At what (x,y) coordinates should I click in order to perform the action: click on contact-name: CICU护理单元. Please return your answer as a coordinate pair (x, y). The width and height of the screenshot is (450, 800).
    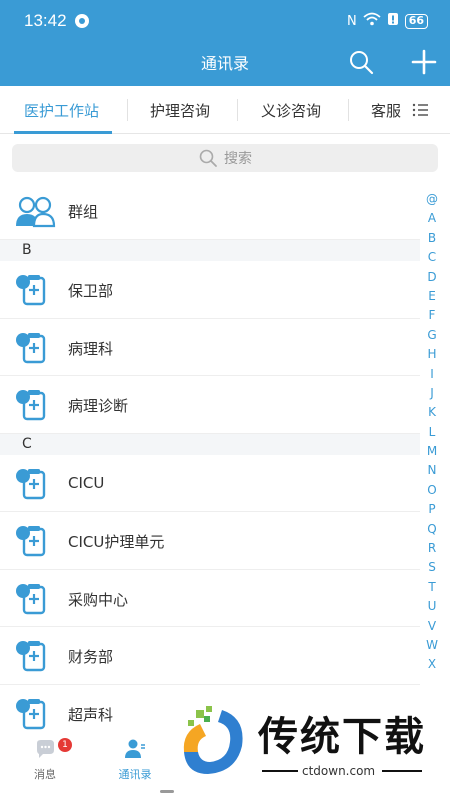
    Looking at the image, I should click on (116, 542).